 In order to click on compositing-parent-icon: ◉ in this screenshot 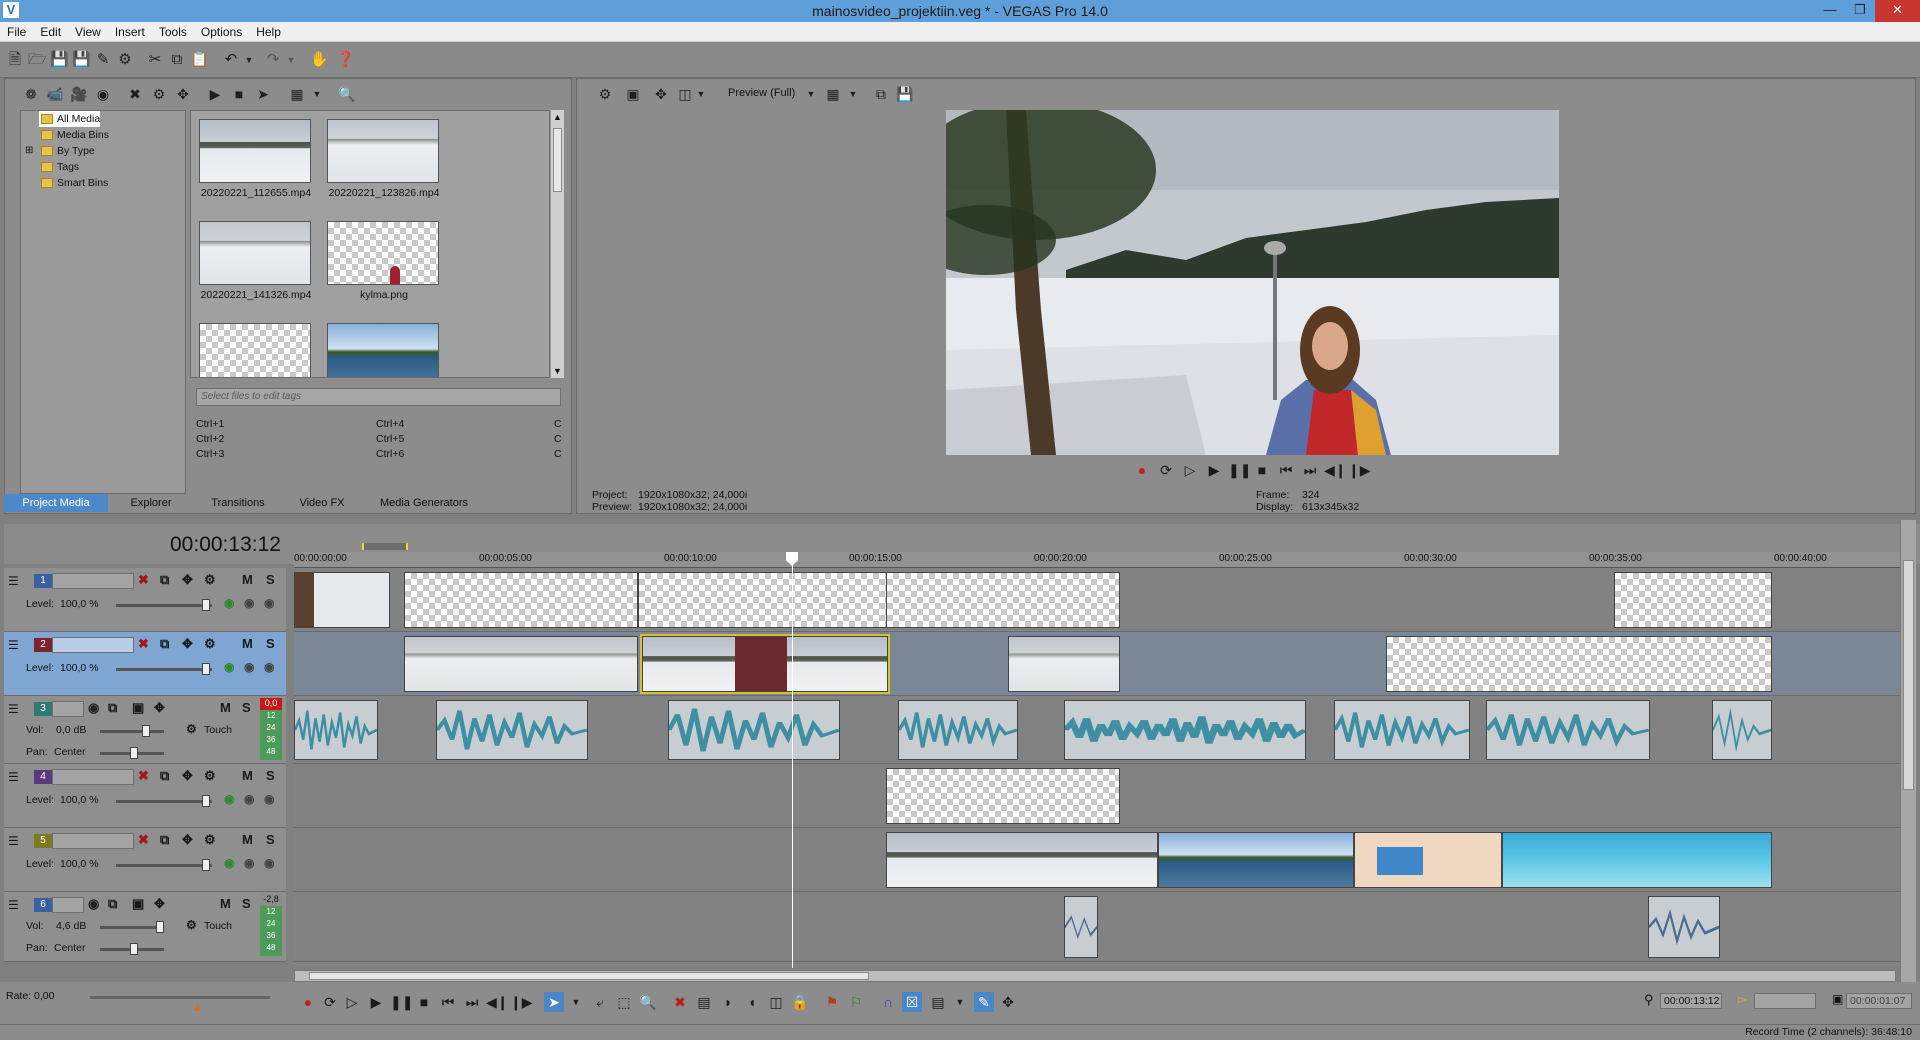, I will do `click(229, 799)`.